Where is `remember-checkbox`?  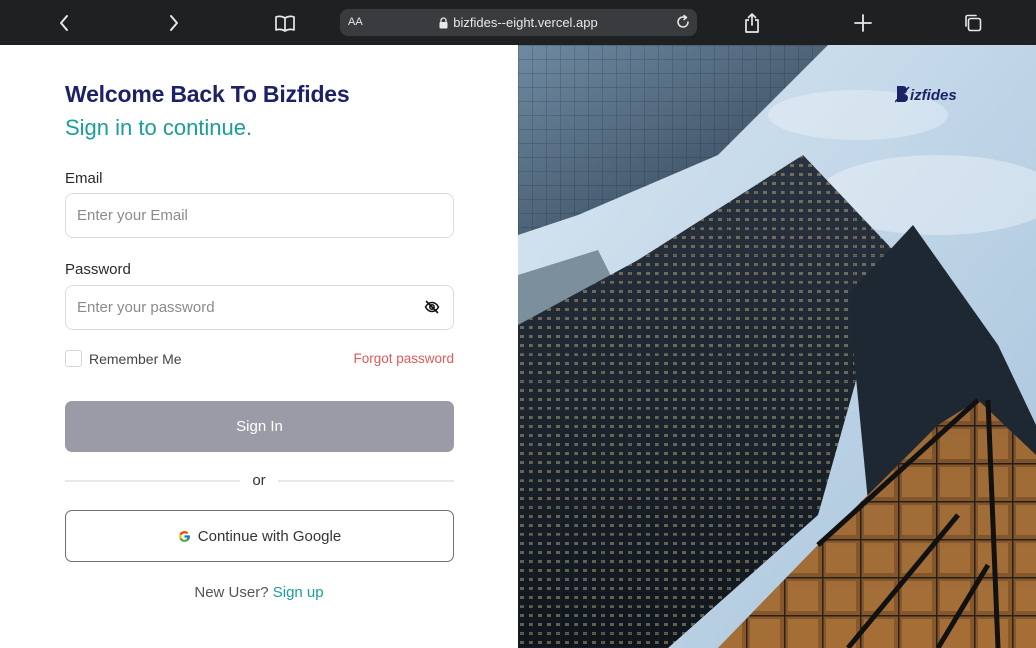
remember-checkbox is located at coordinates (73, 358).